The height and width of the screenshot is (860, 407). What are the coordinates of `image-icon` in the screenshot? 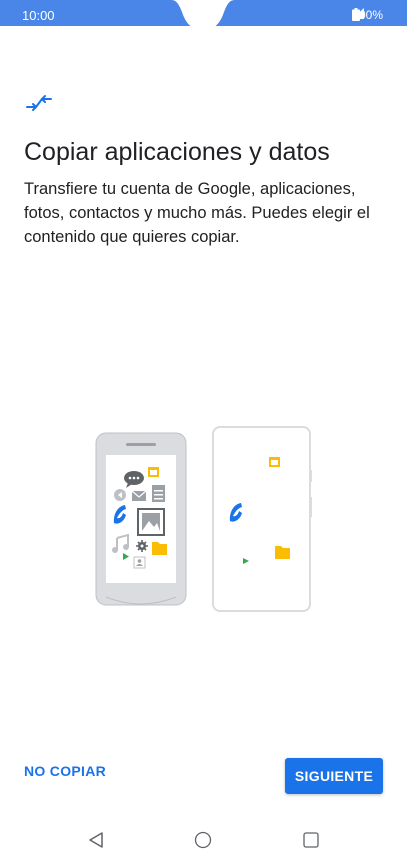 It's located at (151, 522).